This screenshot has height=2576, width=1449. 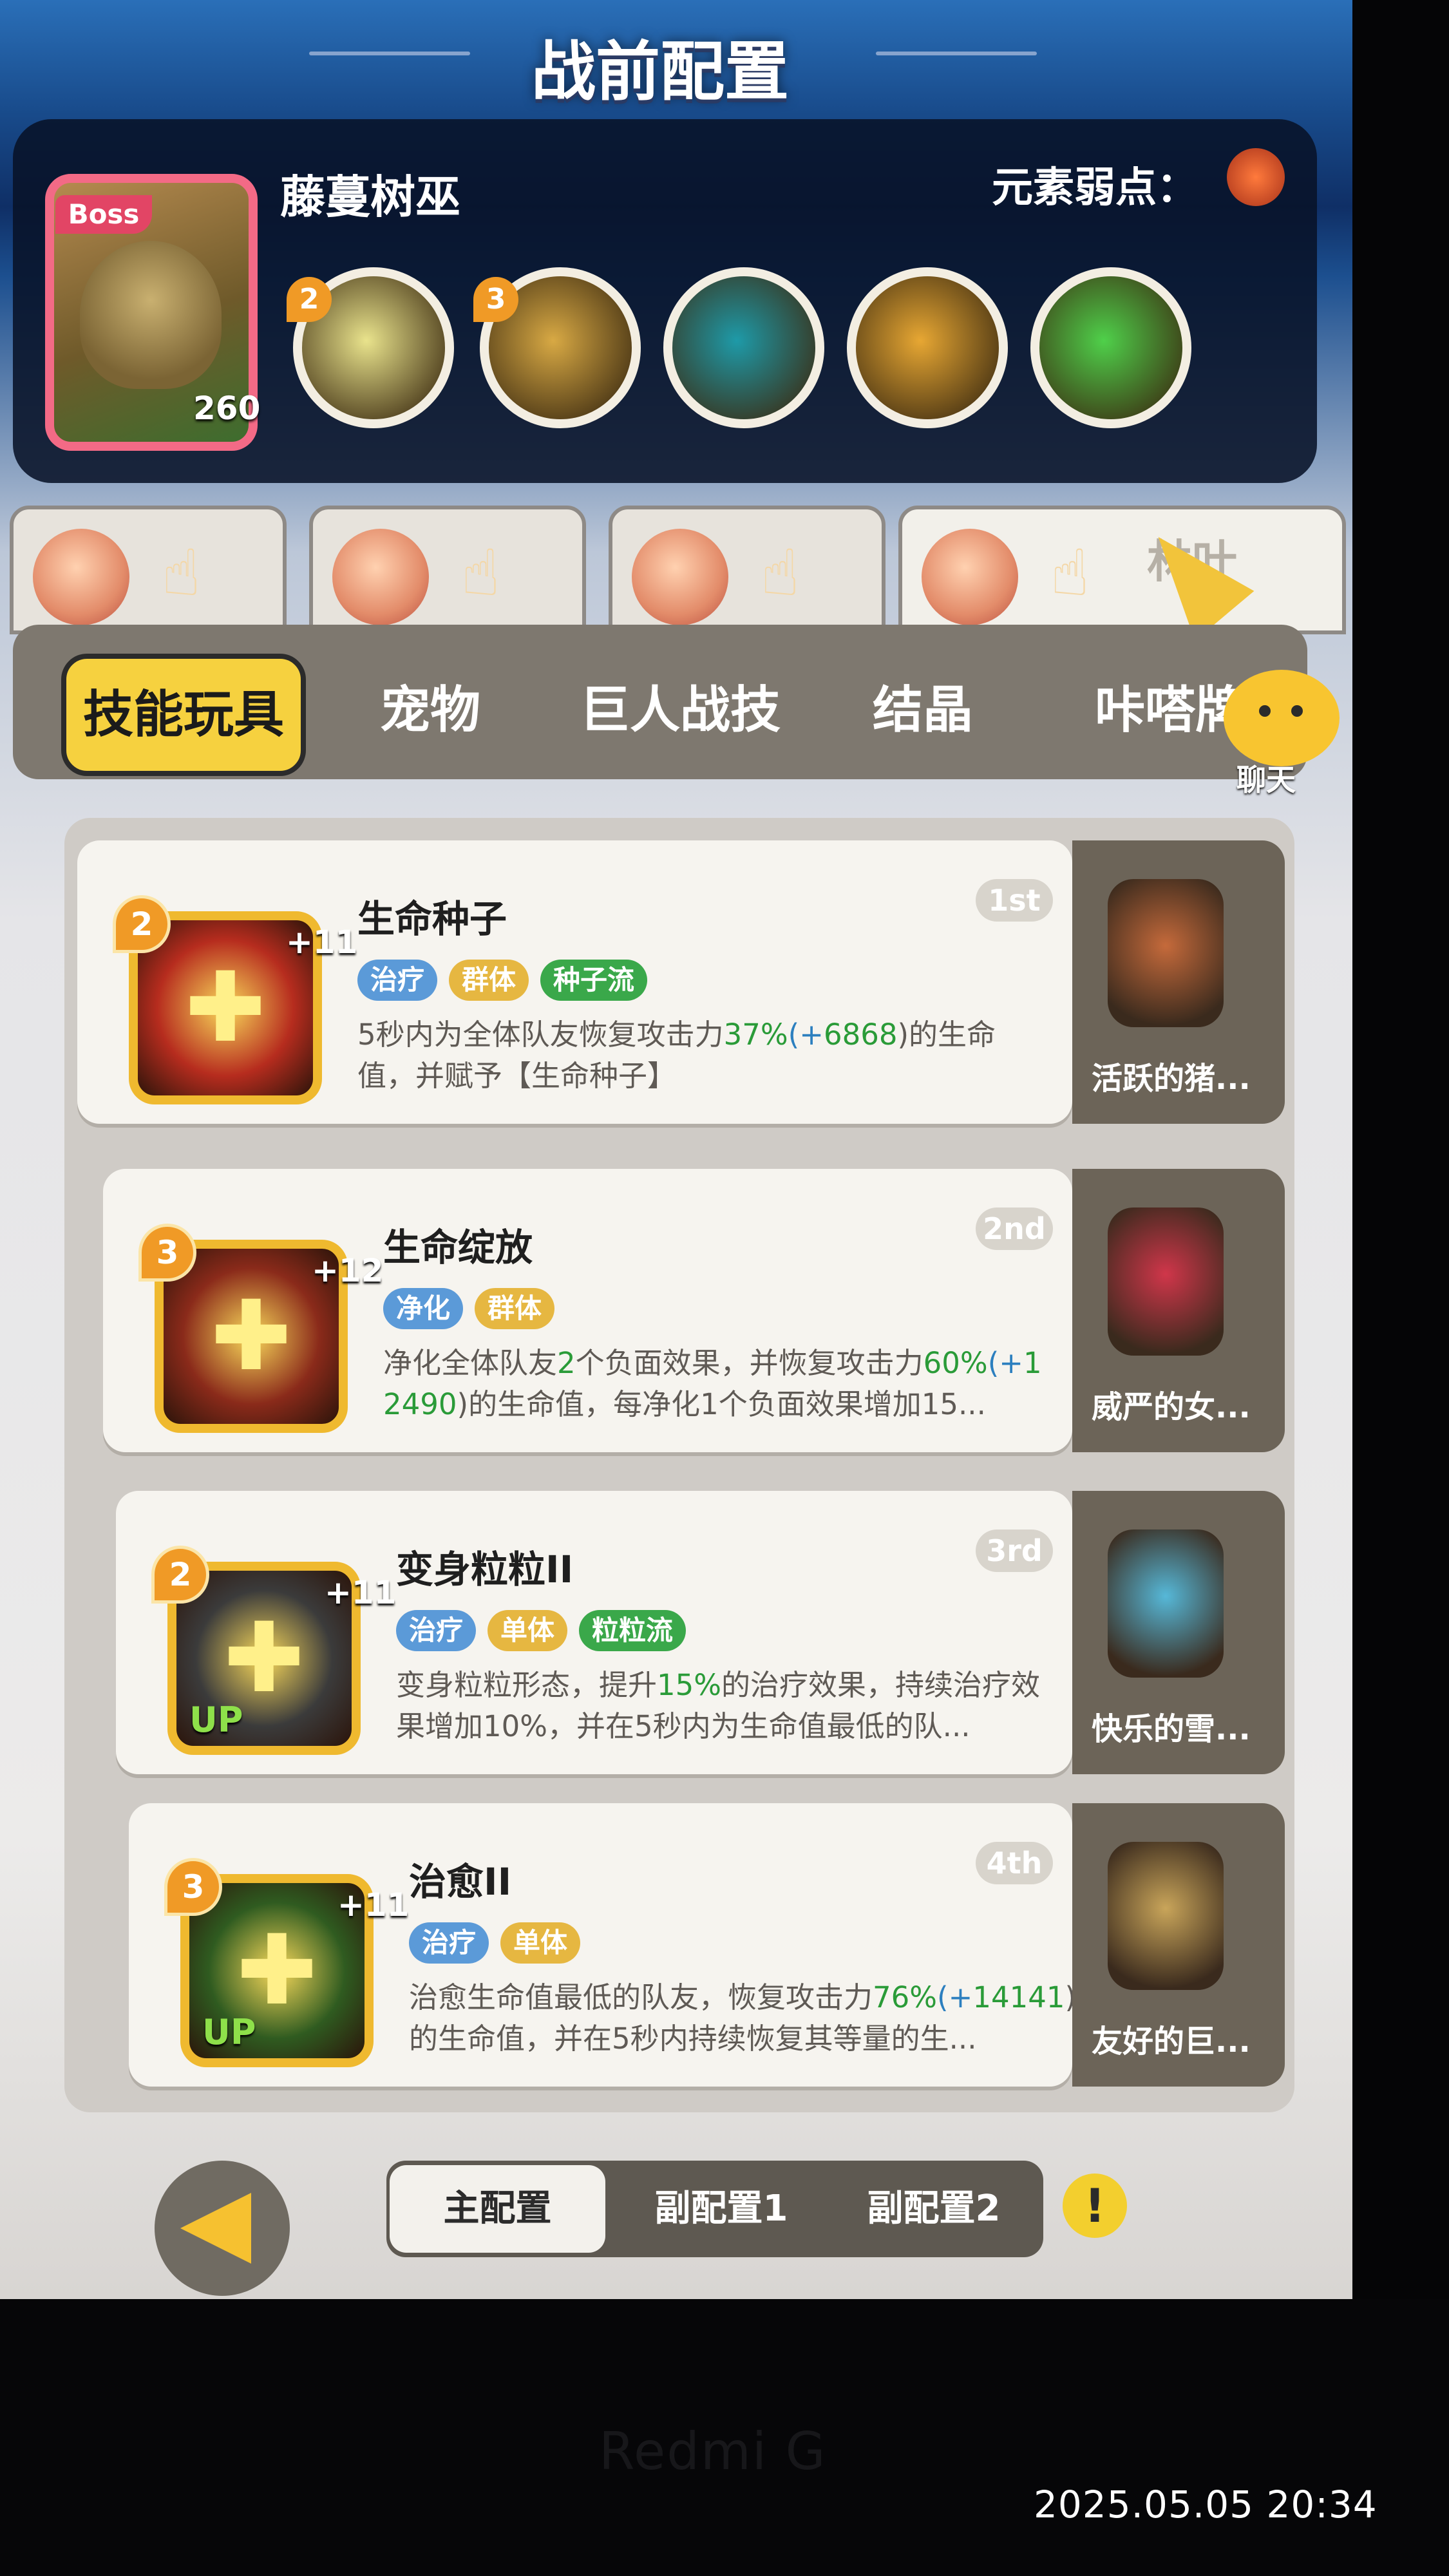 What do you see at coordinates (748, 570) in the screenshot?
I see `player-tab-3: ☝` at bounding box center [748, 570].